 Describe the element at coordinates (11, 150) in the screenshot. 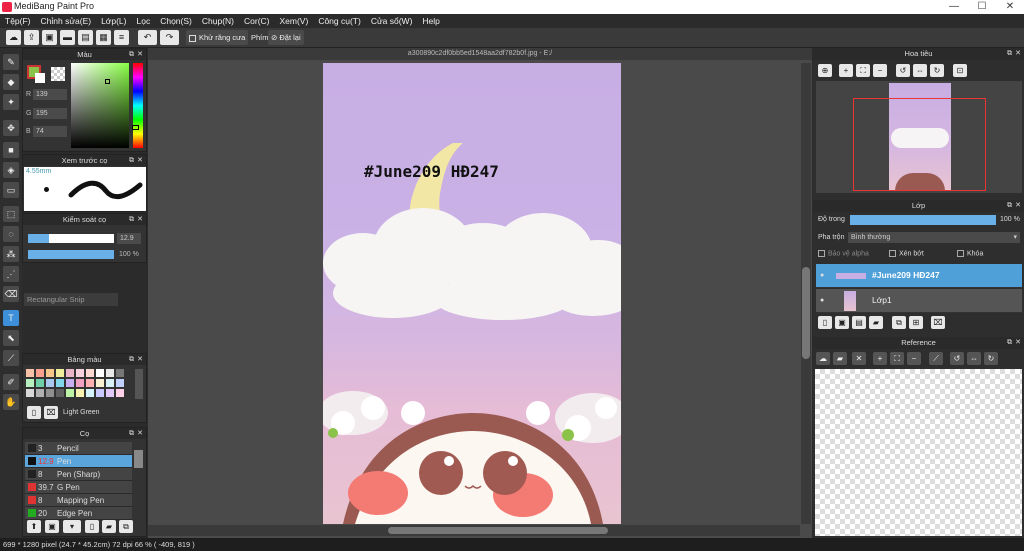

I see `shape-tool-icon: ■` at that location.